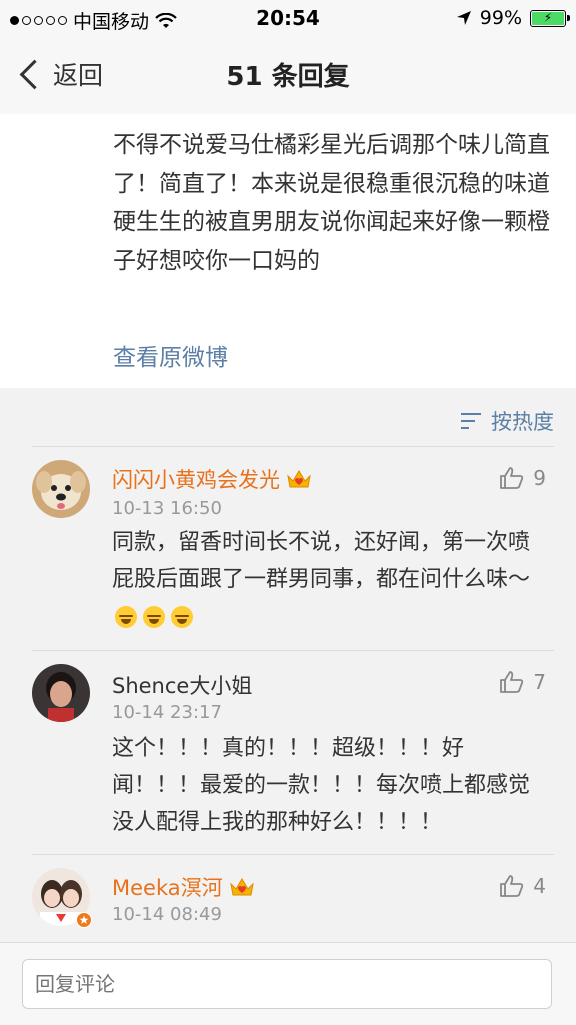 The width and height of the screenshot is (576, 1025). I want to click on comment-time: 10-14 08:49, so click(167, 914).